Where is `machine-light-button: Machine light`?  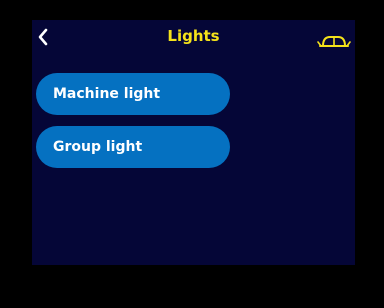
machine-light-button: Machine light is located at coordinates (133, 94).